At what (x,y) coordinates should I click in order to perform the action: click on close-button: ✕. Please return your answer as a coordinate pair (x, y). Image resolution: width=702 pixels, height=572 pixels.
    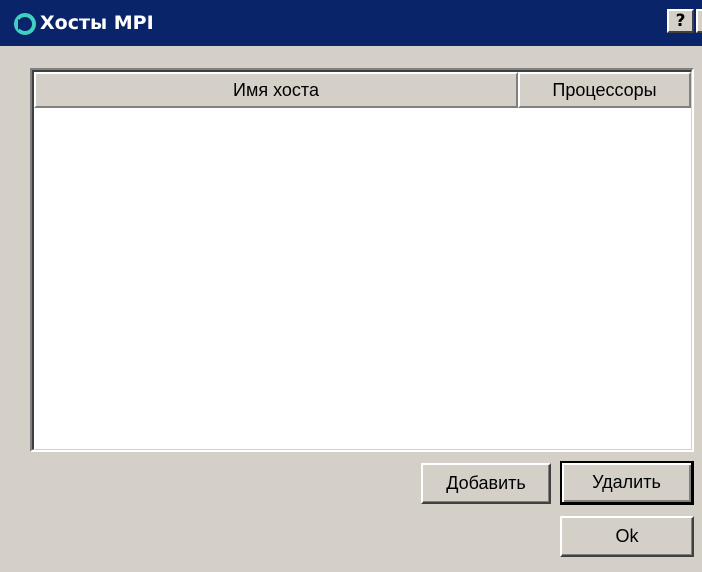
    Looking at the image, I should click on (699, 21).